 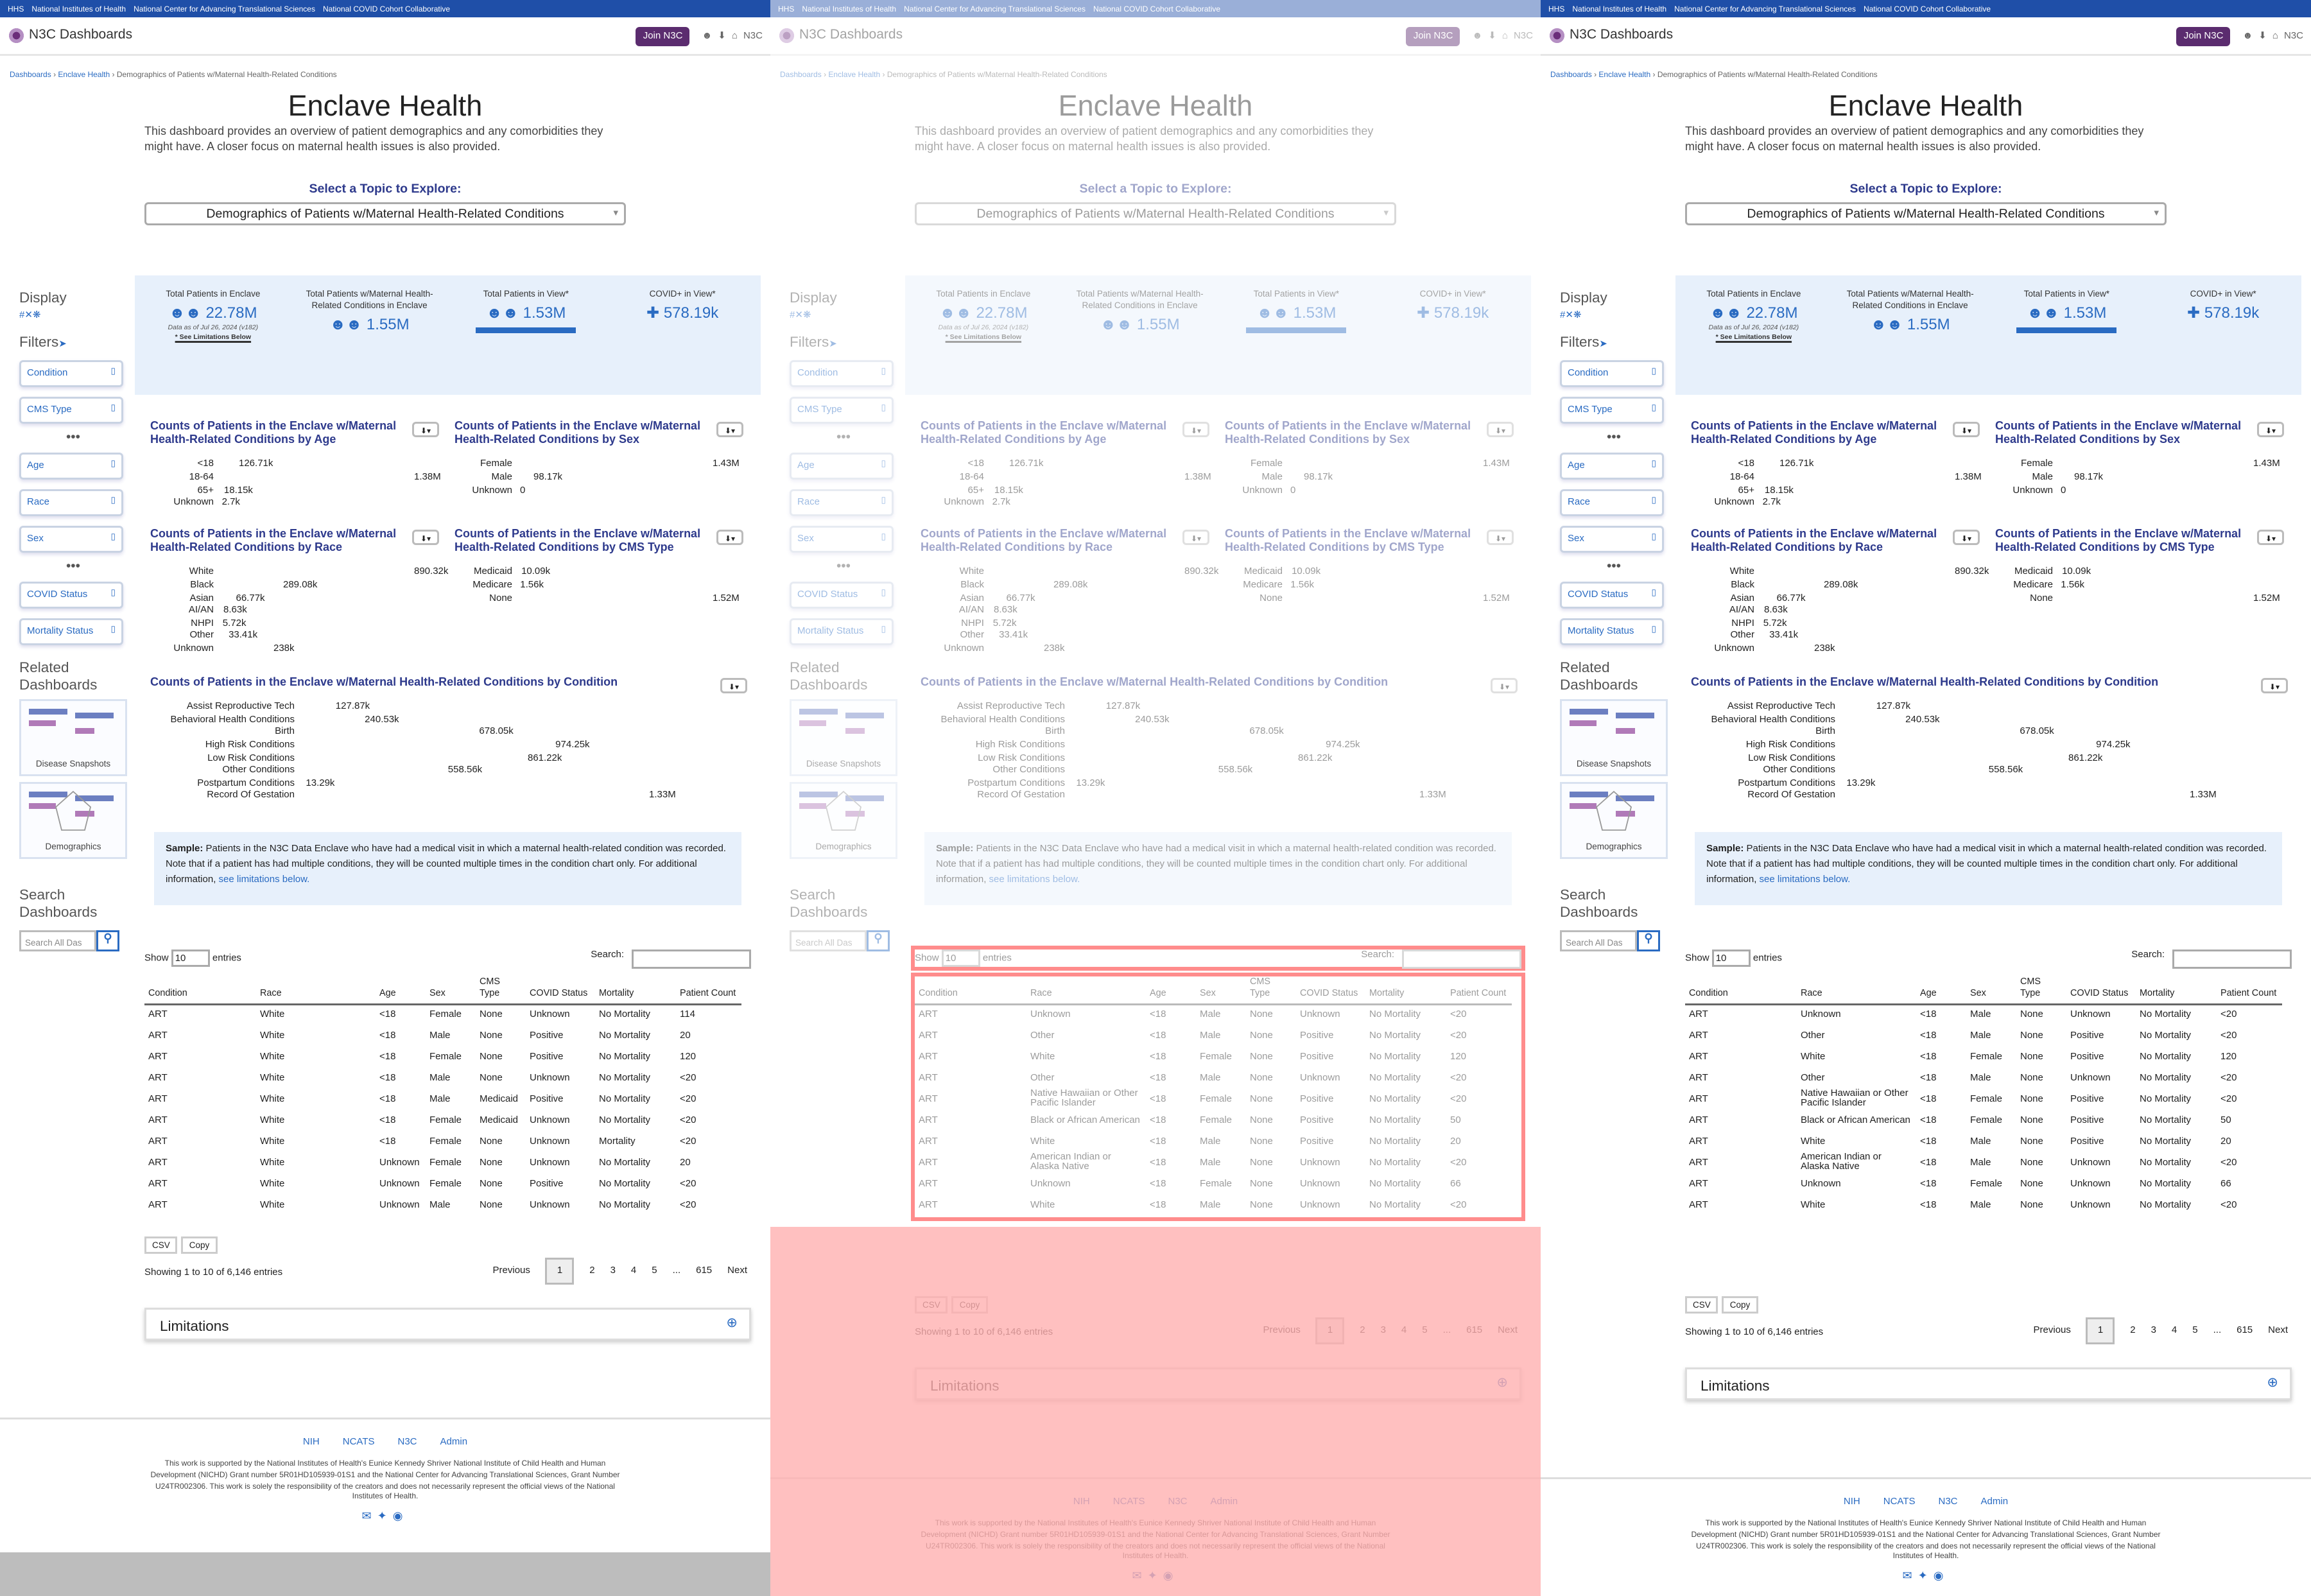 I want to click on related-dashboard-card: Demographics, so click(x=843, y=820).